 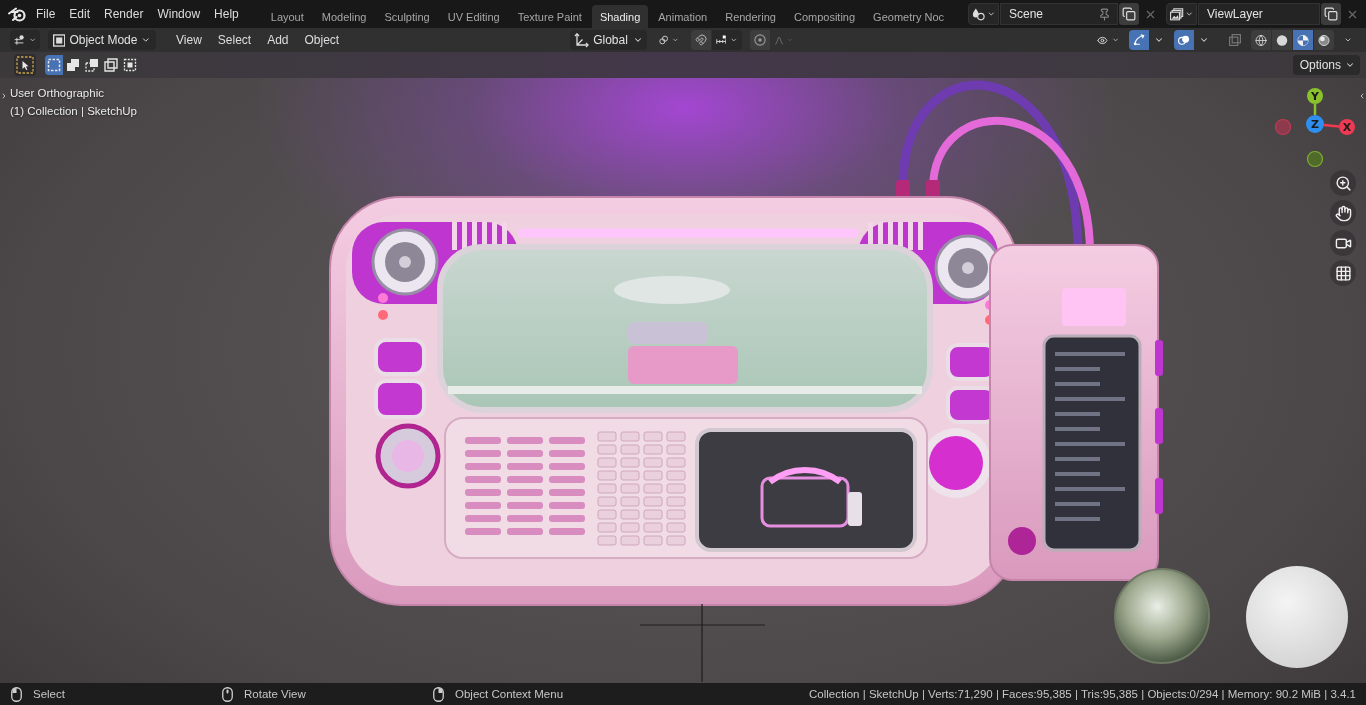 What do you see at coordinates (59, 40) in the screenshot?
I see `object-square-icon` at bounding box center [59, 40].